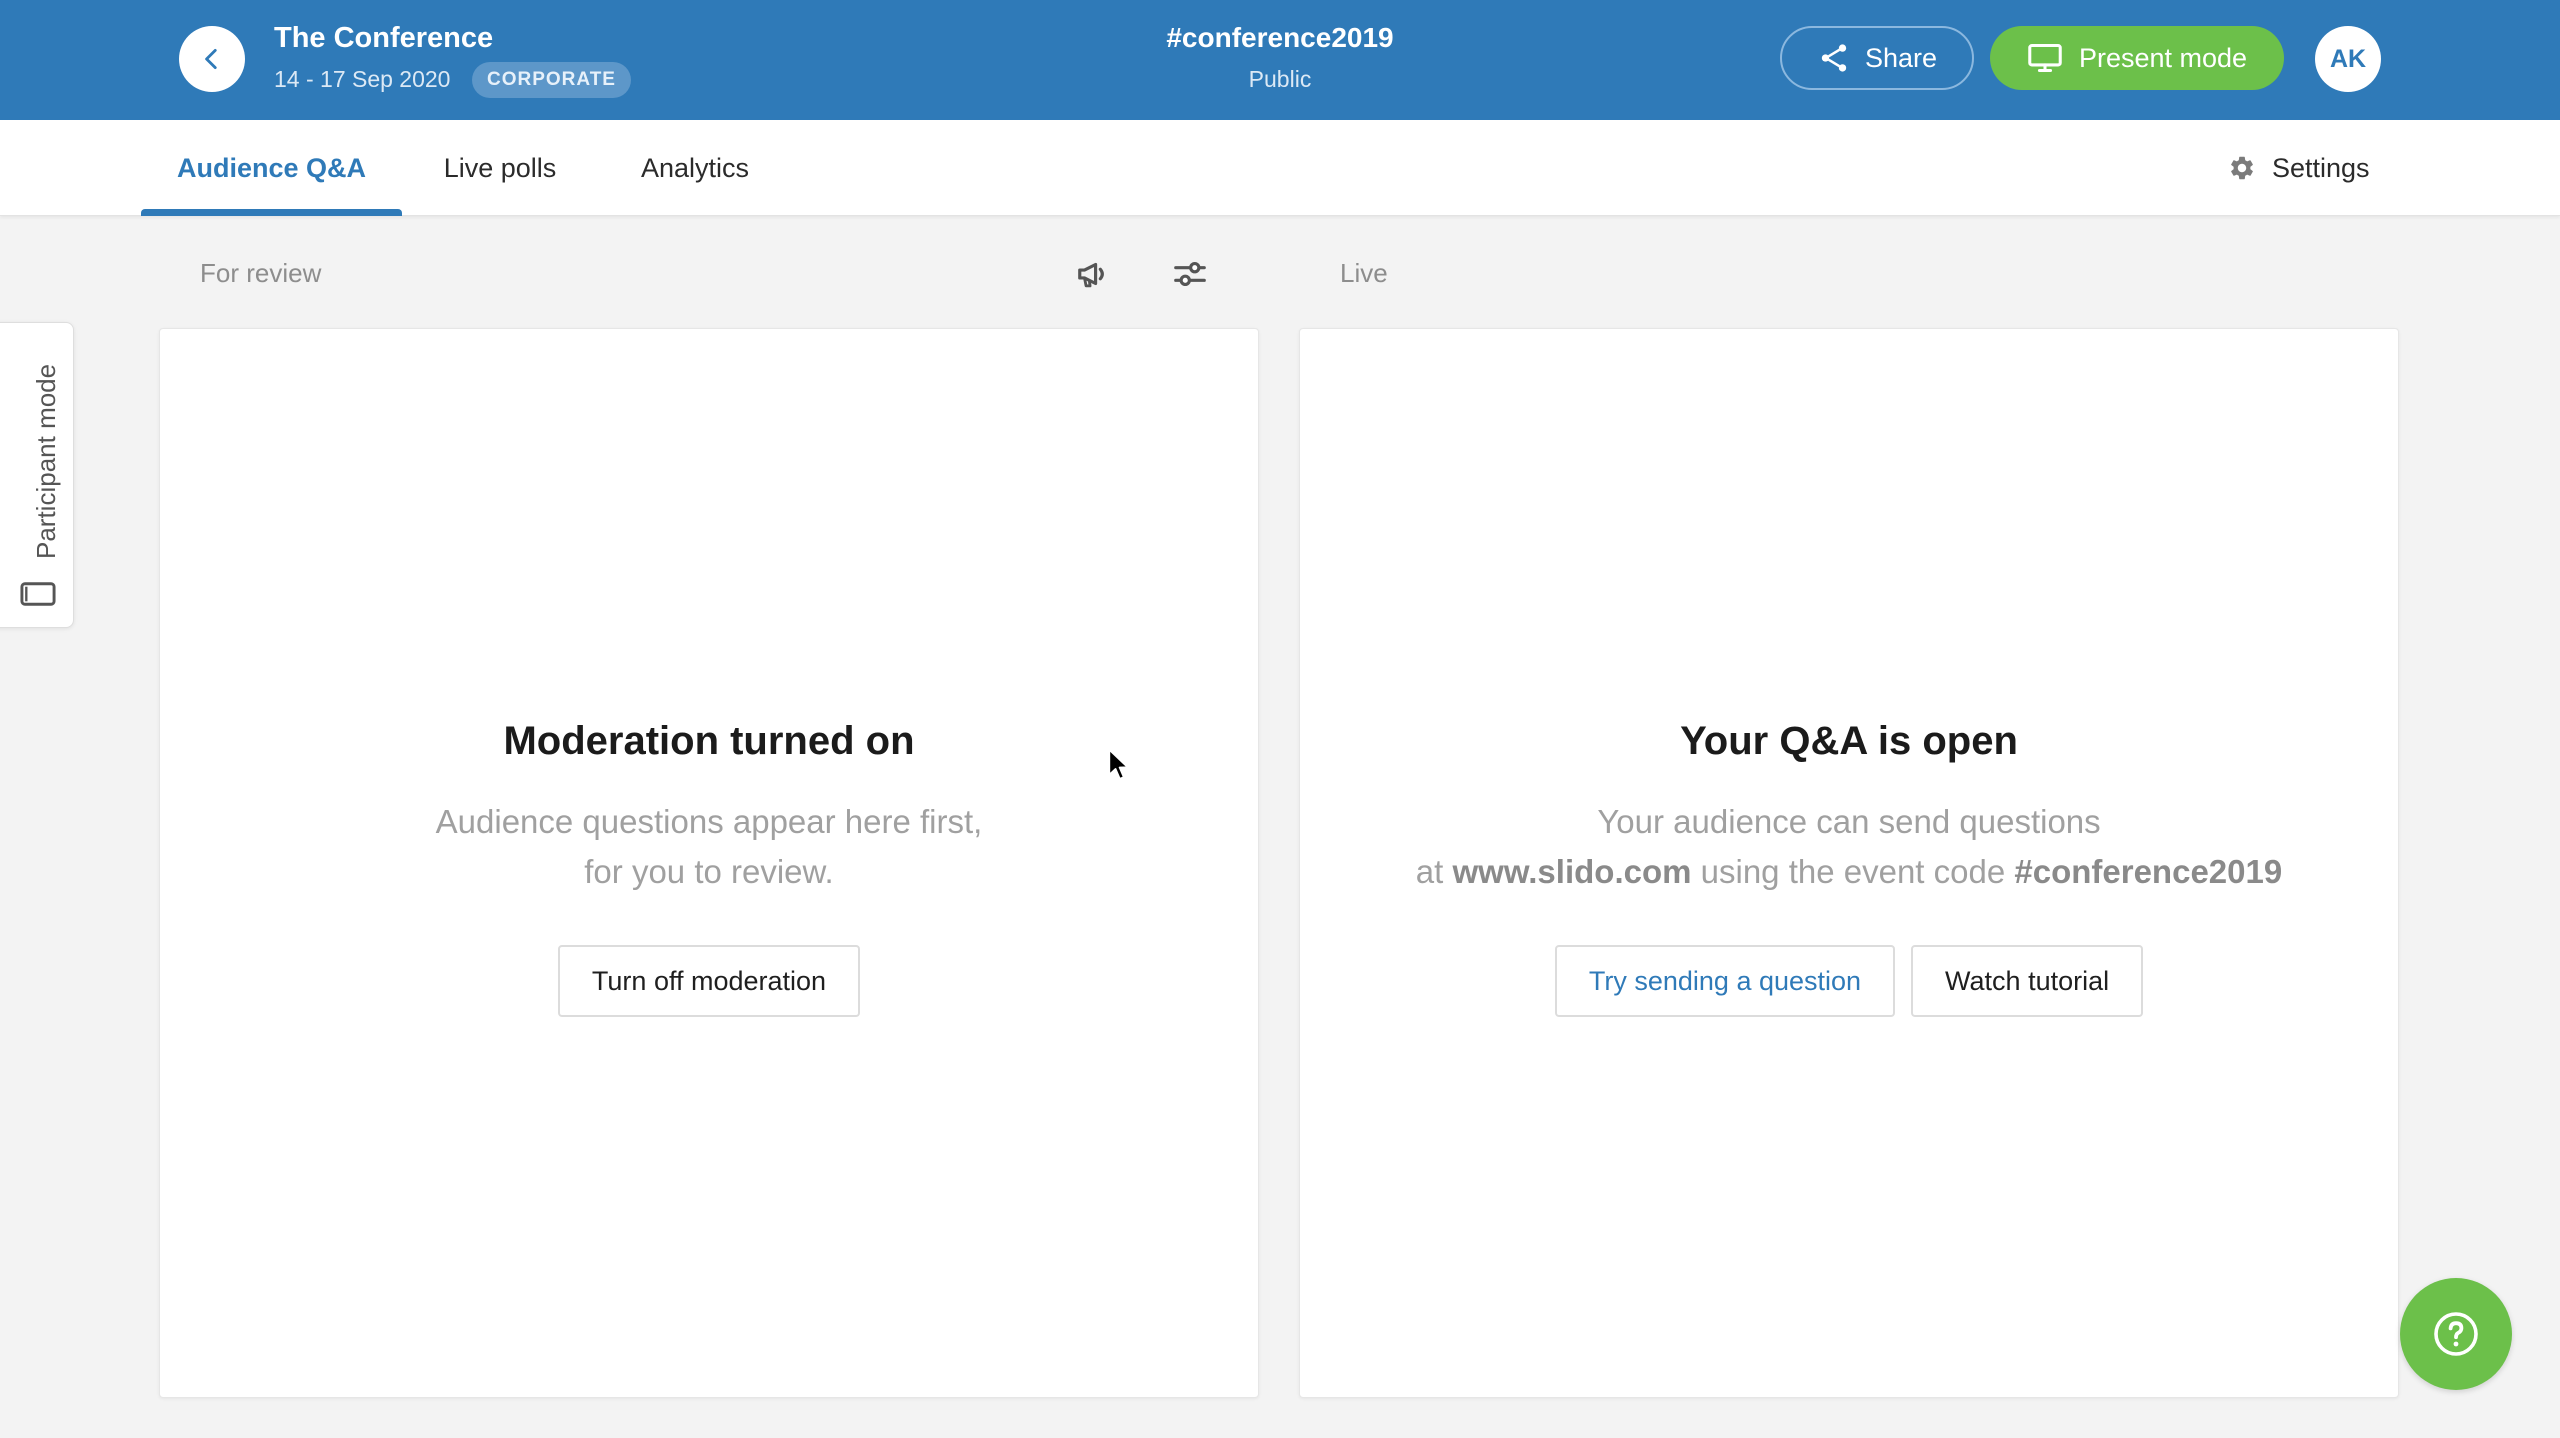 The height and width of the screenshot is (1438, 2560). I want to click on sliders-icon, so click(1190, 274).